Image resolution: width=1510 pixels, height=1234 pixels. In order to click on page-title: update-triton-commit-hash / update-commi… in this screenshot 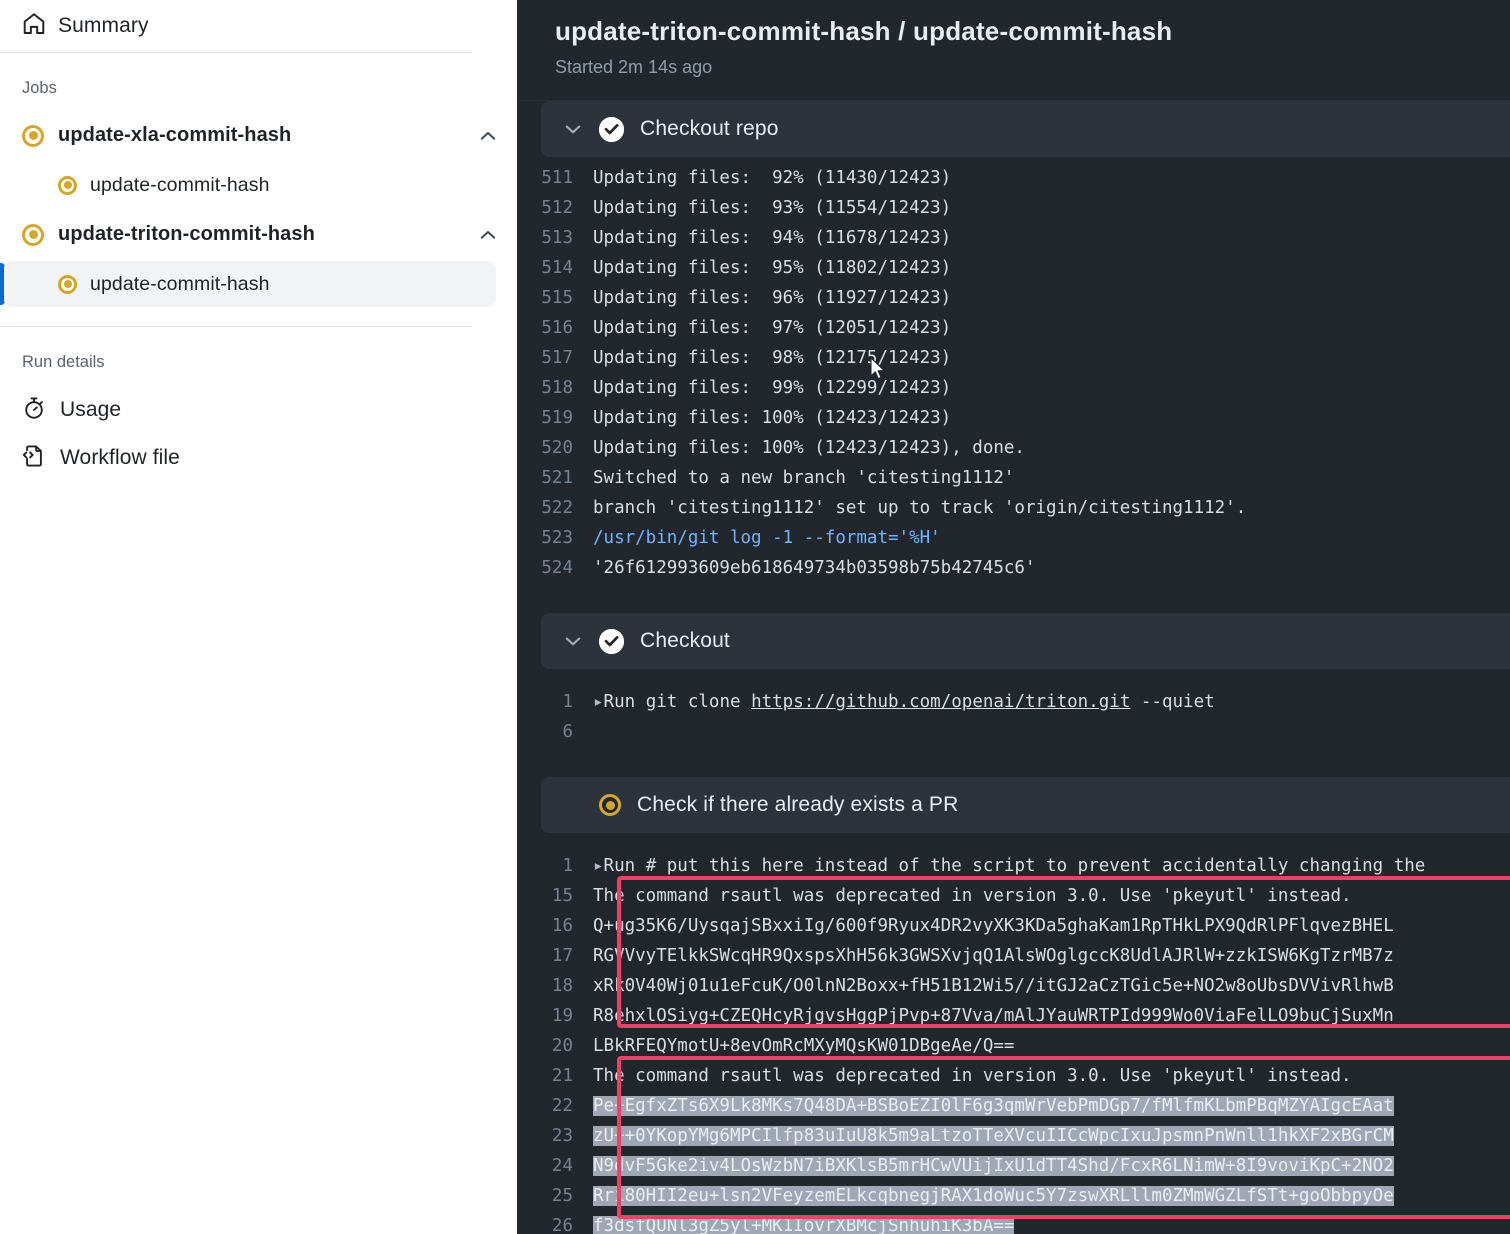, I will do `click(864, 31)`.